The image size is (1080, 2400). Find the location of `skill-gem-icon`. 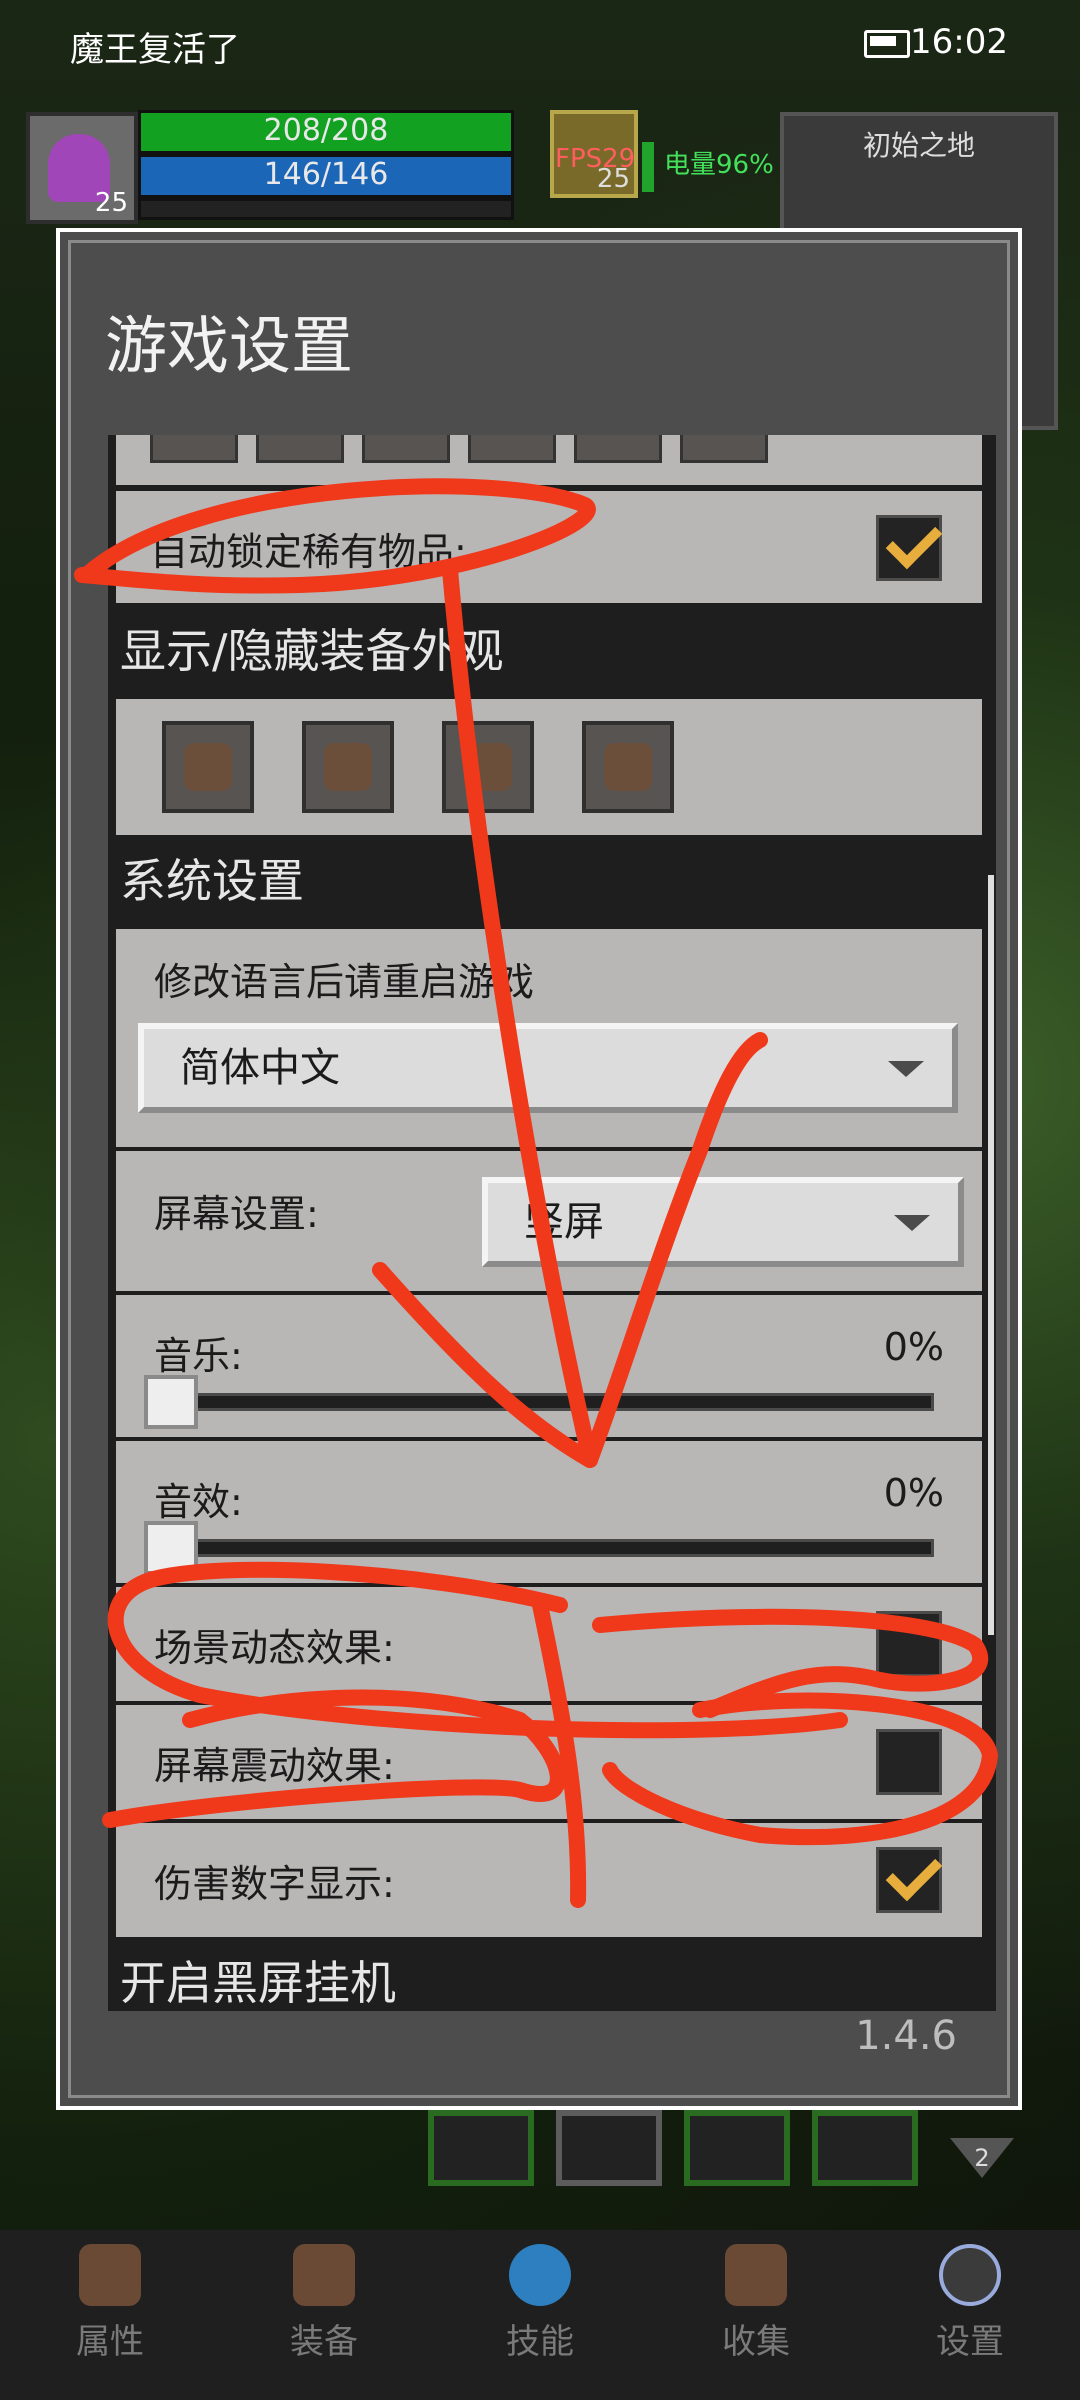

skill-gem-icon is located at coordinates (540, 2275).